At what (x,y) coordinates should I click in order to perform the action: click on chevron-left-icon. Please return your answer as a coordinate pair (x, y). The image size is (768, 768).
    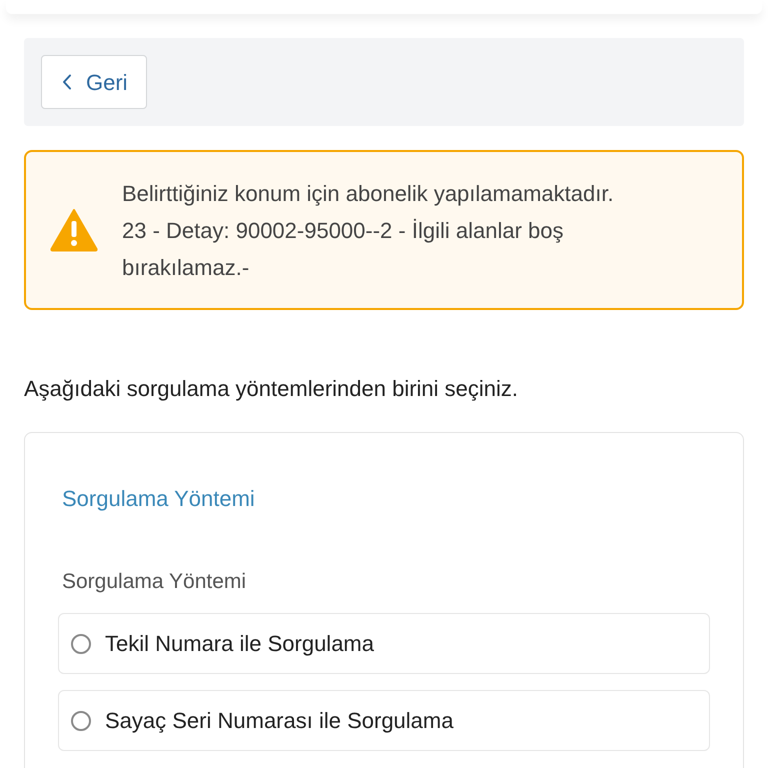
    Looking at the image, I should click on (67, 82).